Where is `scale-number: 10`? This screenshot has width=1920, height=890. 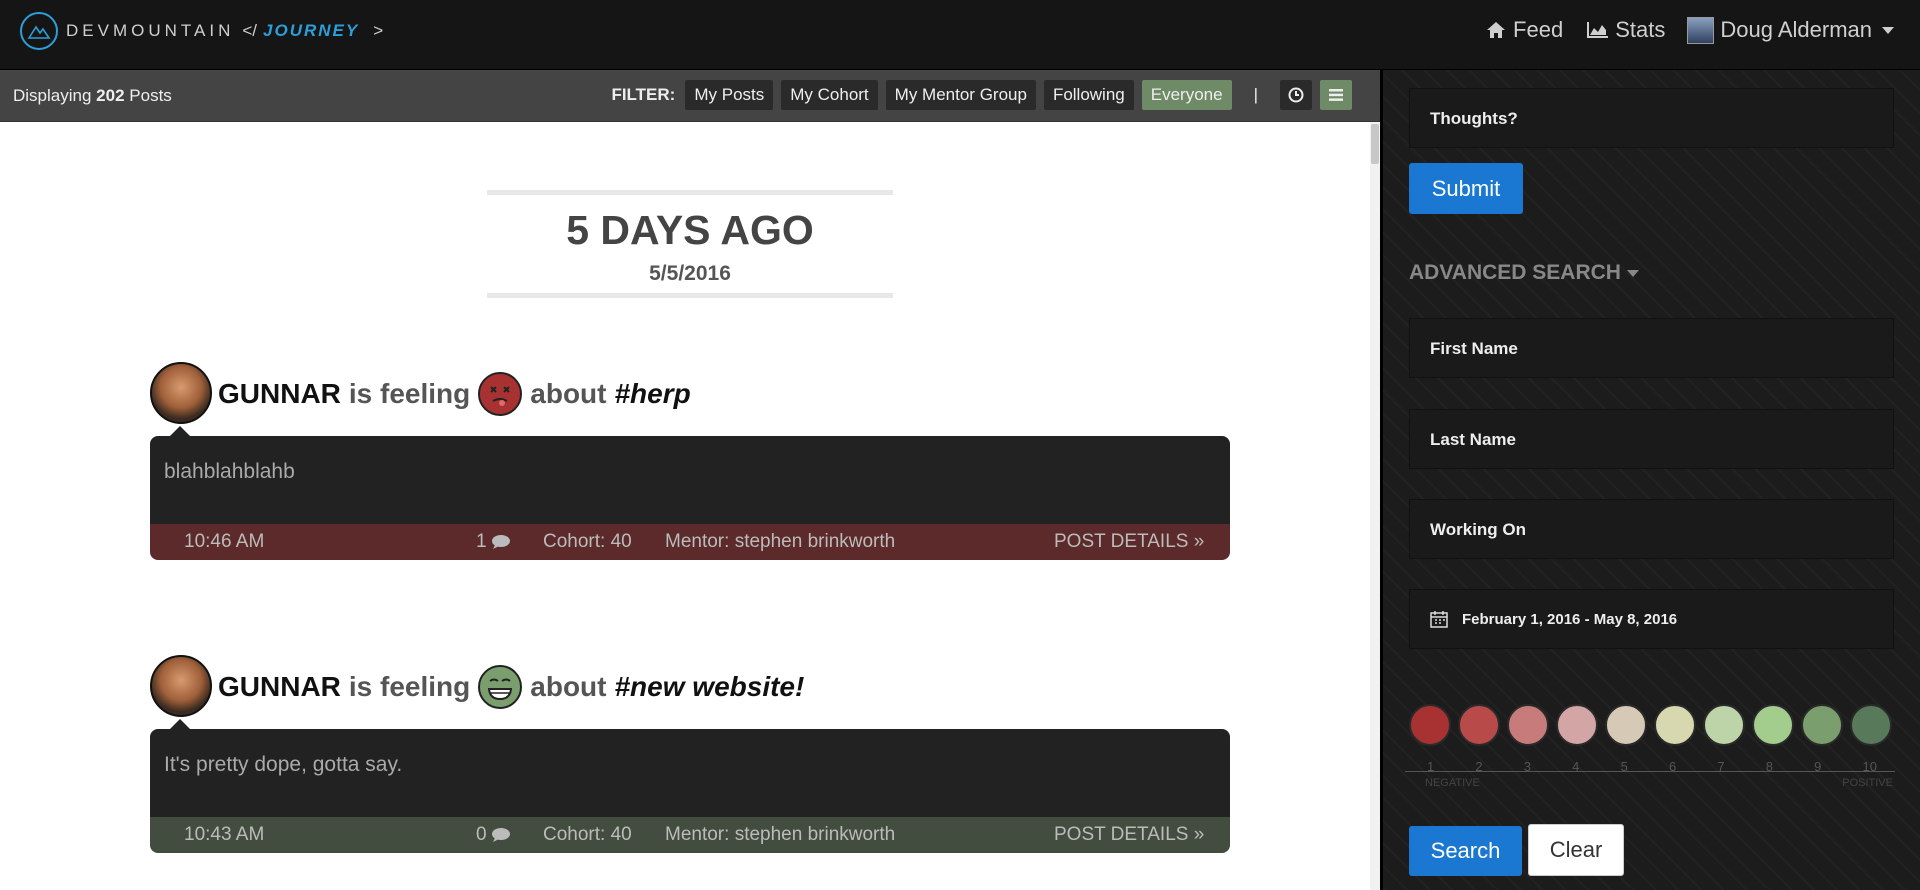
scale-number: 10 is located at coordinates (1869, 766).